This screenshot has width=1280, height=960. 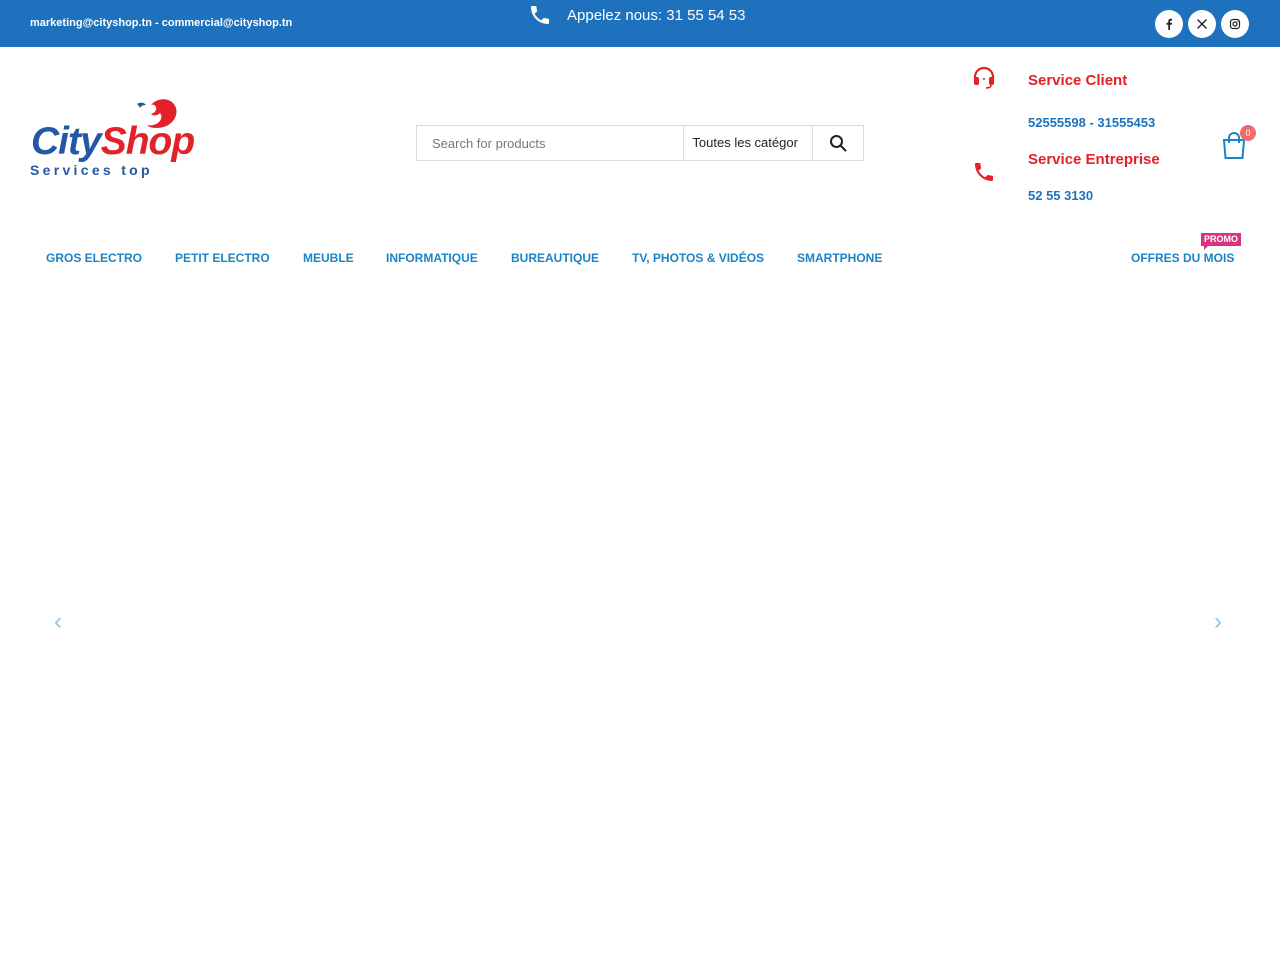 I want to click on nav-item-tv-photos-videos: TV, PHOTOS & VIDÉOS, so click(x=698, y=258).